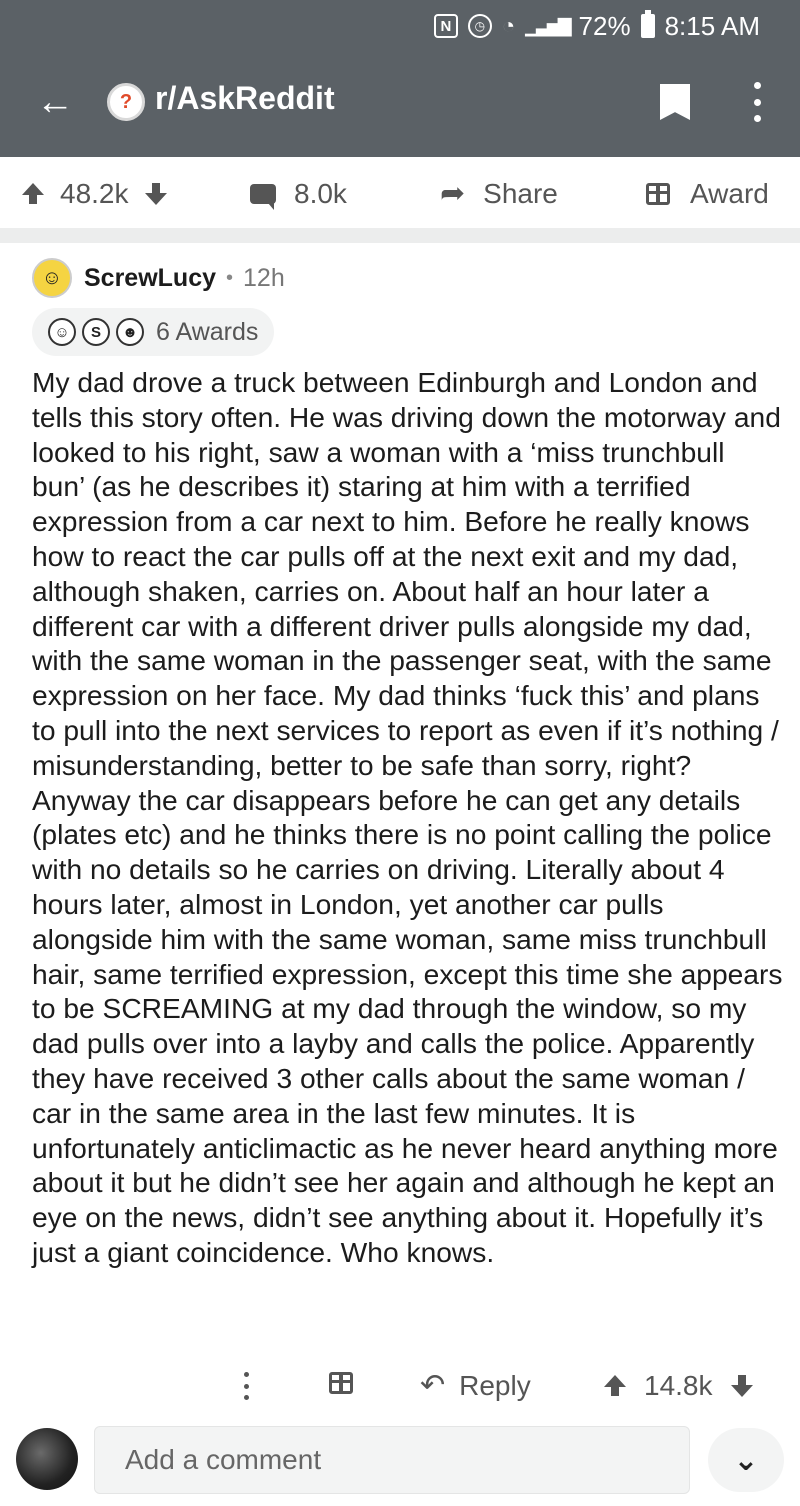 This screenshot has width=800, height=1506. What do you see at coordinates (479, 26) in the screenshot?
I see `alarm-icon: ◷` at bounding box center [479, 26].